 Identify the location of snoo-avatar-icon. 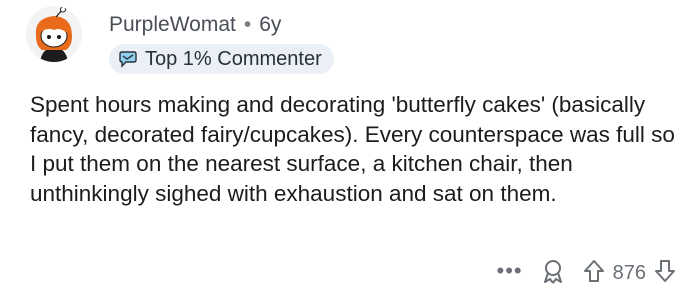
(54, 34).